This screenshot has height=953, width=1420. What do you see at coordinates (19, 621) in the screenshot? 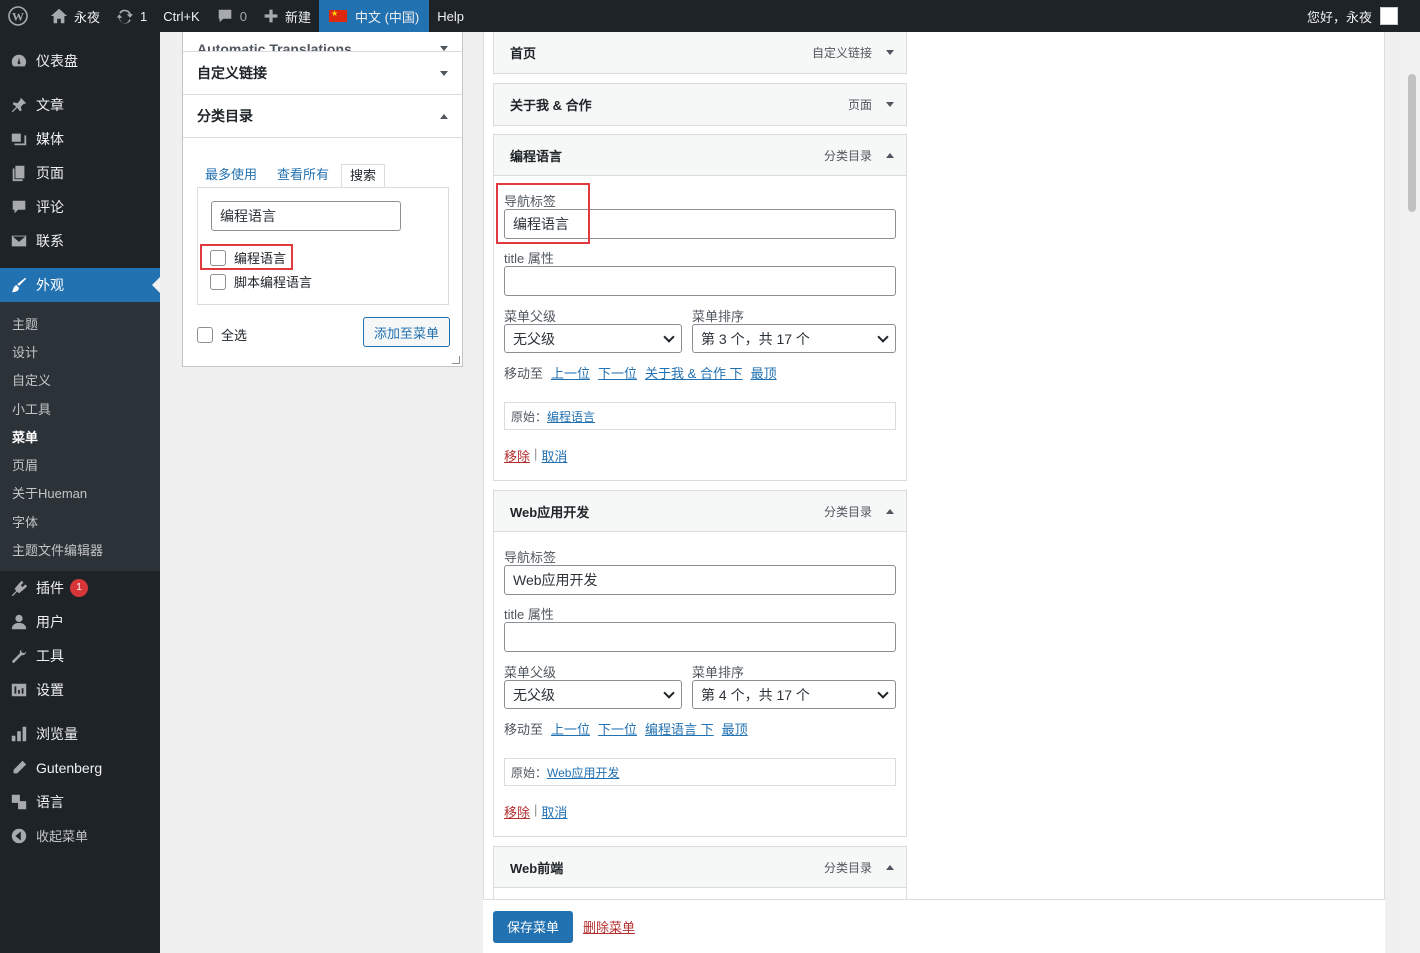
I see `user-icon` at bounding box center [19, 621].